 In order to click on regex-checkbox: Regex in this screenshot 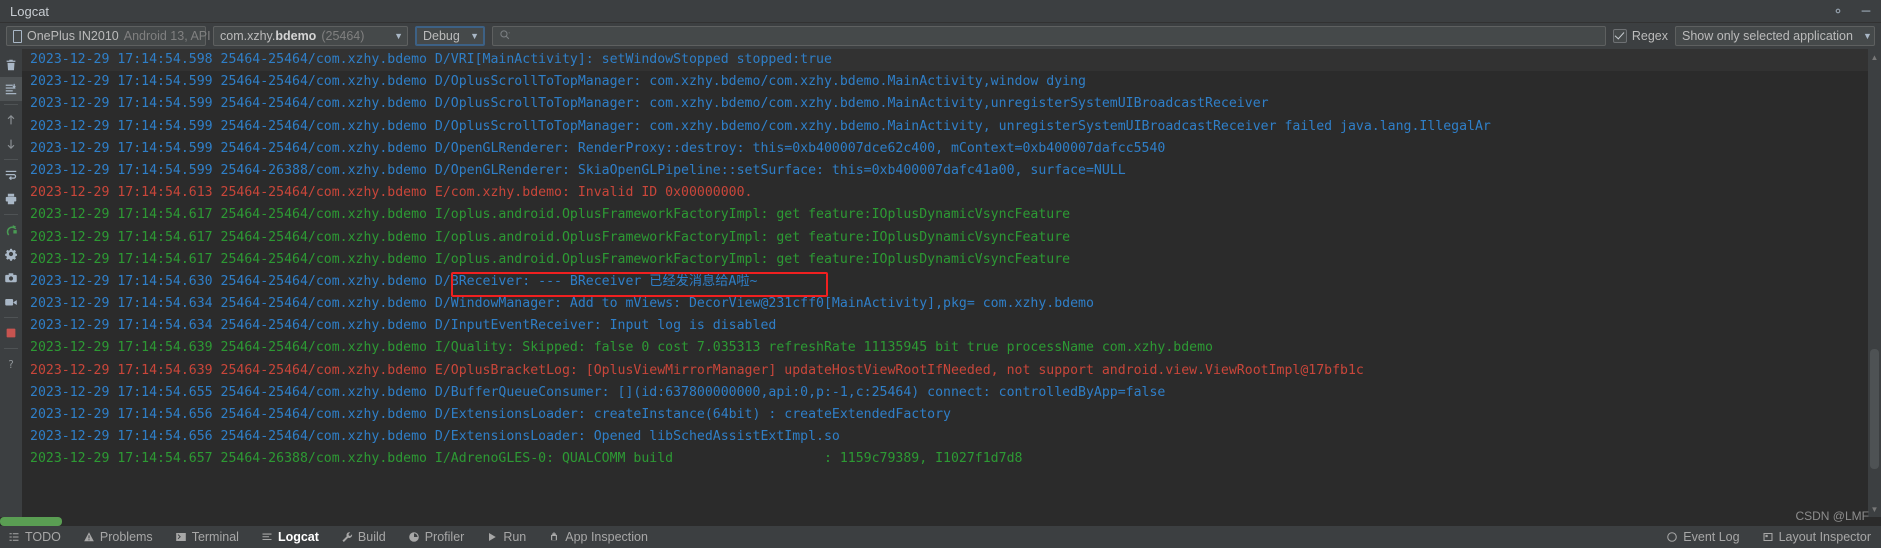, I will do `click(1640, 36)`.